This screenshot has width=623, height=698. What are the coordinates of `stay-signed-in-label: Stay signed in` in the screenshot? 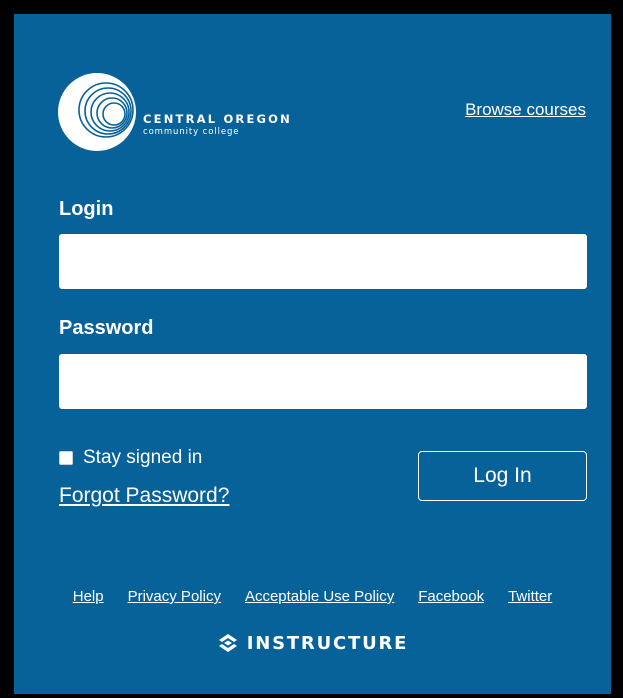 It's located at (142, 458).